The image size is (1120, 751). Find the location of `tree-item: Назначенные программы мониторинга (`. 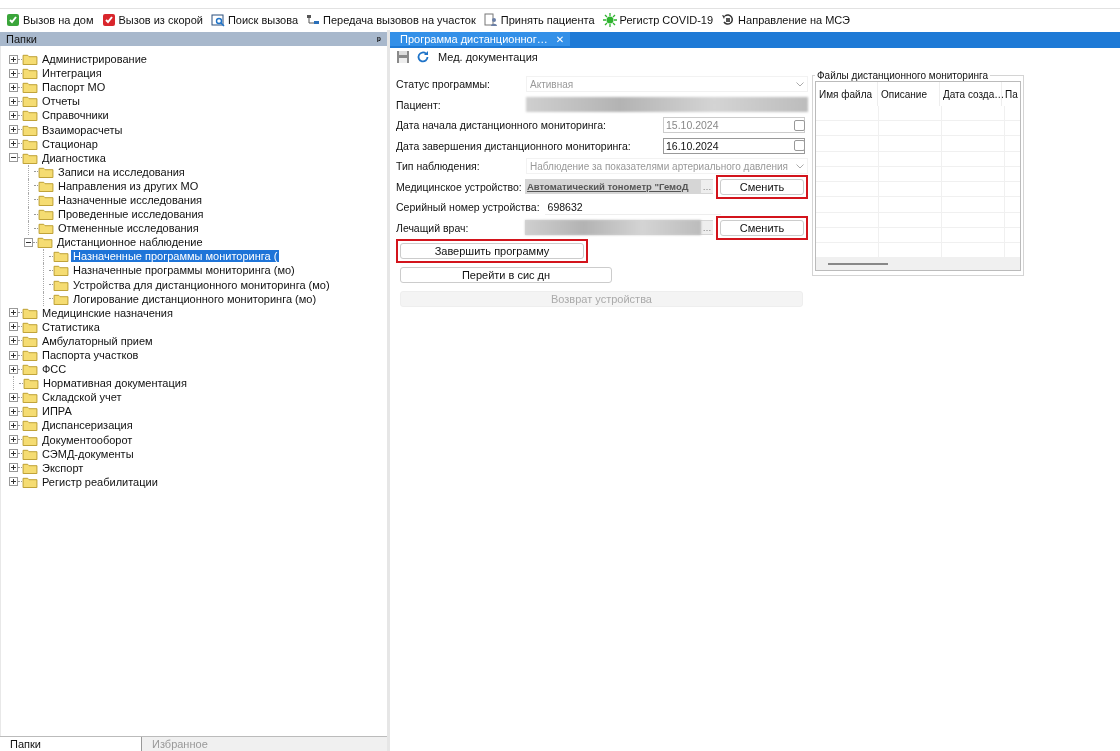

tree-item: Назначенные программы мониторинга ( is located at coordinates (175, 256).